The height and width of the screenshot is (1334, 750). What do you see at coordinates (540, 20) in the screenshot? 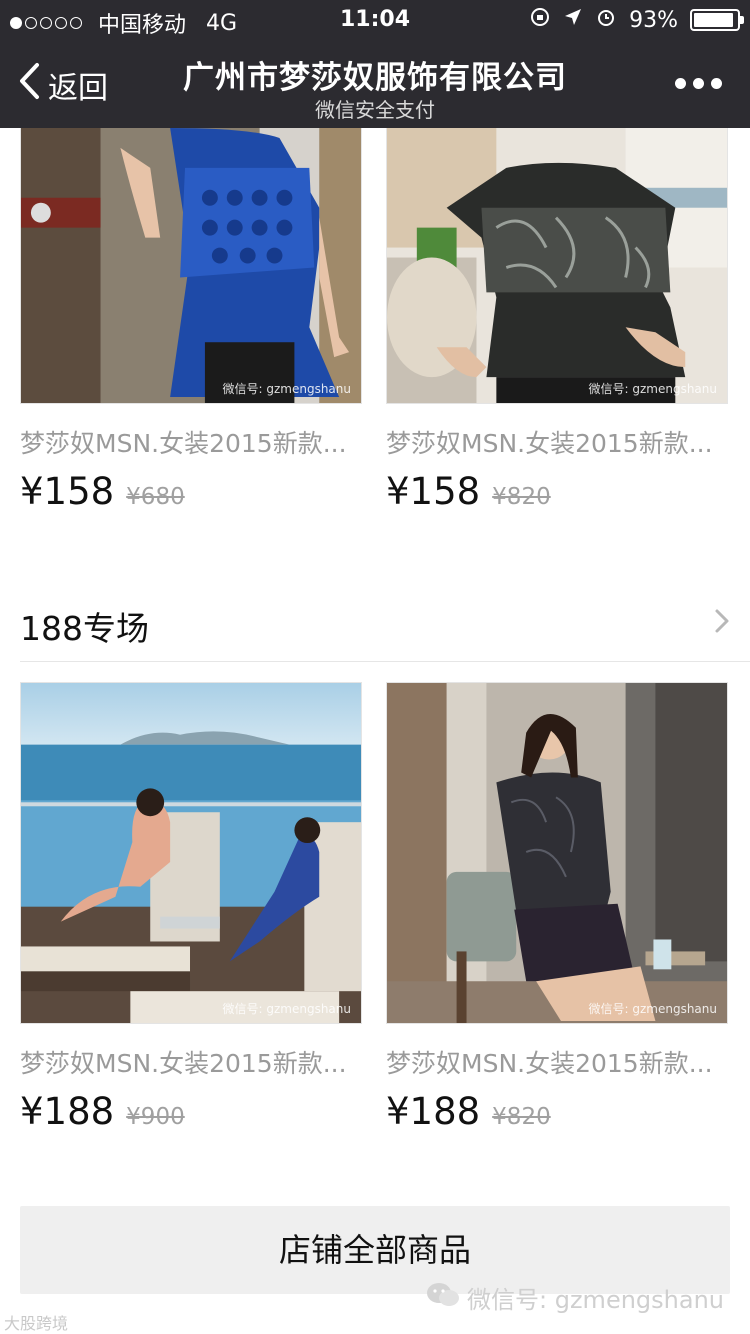
I see `rotation-lock-icon` at bounding box center [540, 20].